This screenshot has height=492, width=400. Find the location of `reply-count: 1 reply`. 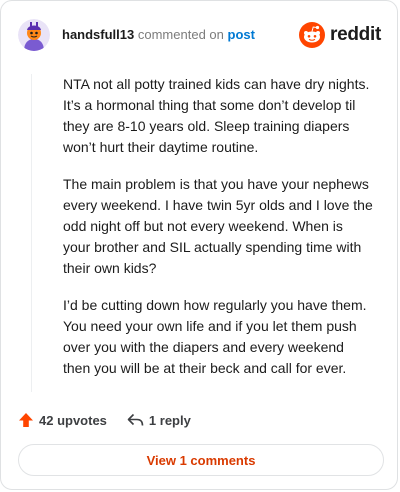

reply-count: 1 reply is located at coordinates (169, 420).